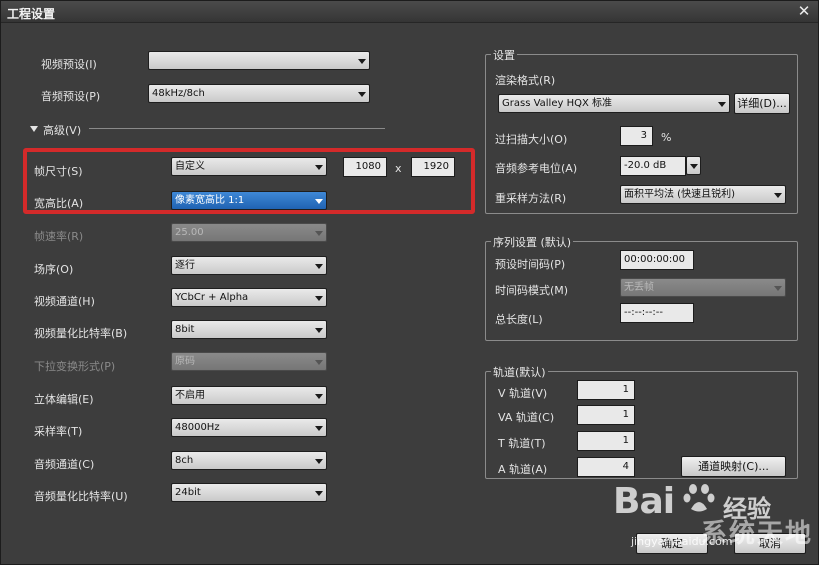 This screenshot has width=819, height=565. Describe the element at coordinates (644, 501) in the screenshot. I see `watermark-logo: Bai` at that location.